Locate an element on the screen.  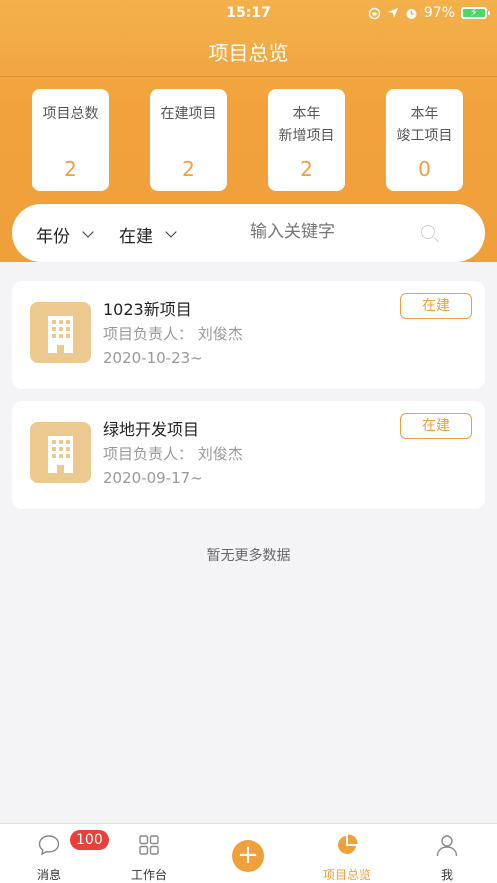
stat-total-projects: 项目总数 2 is located at coordinates (70, 140).